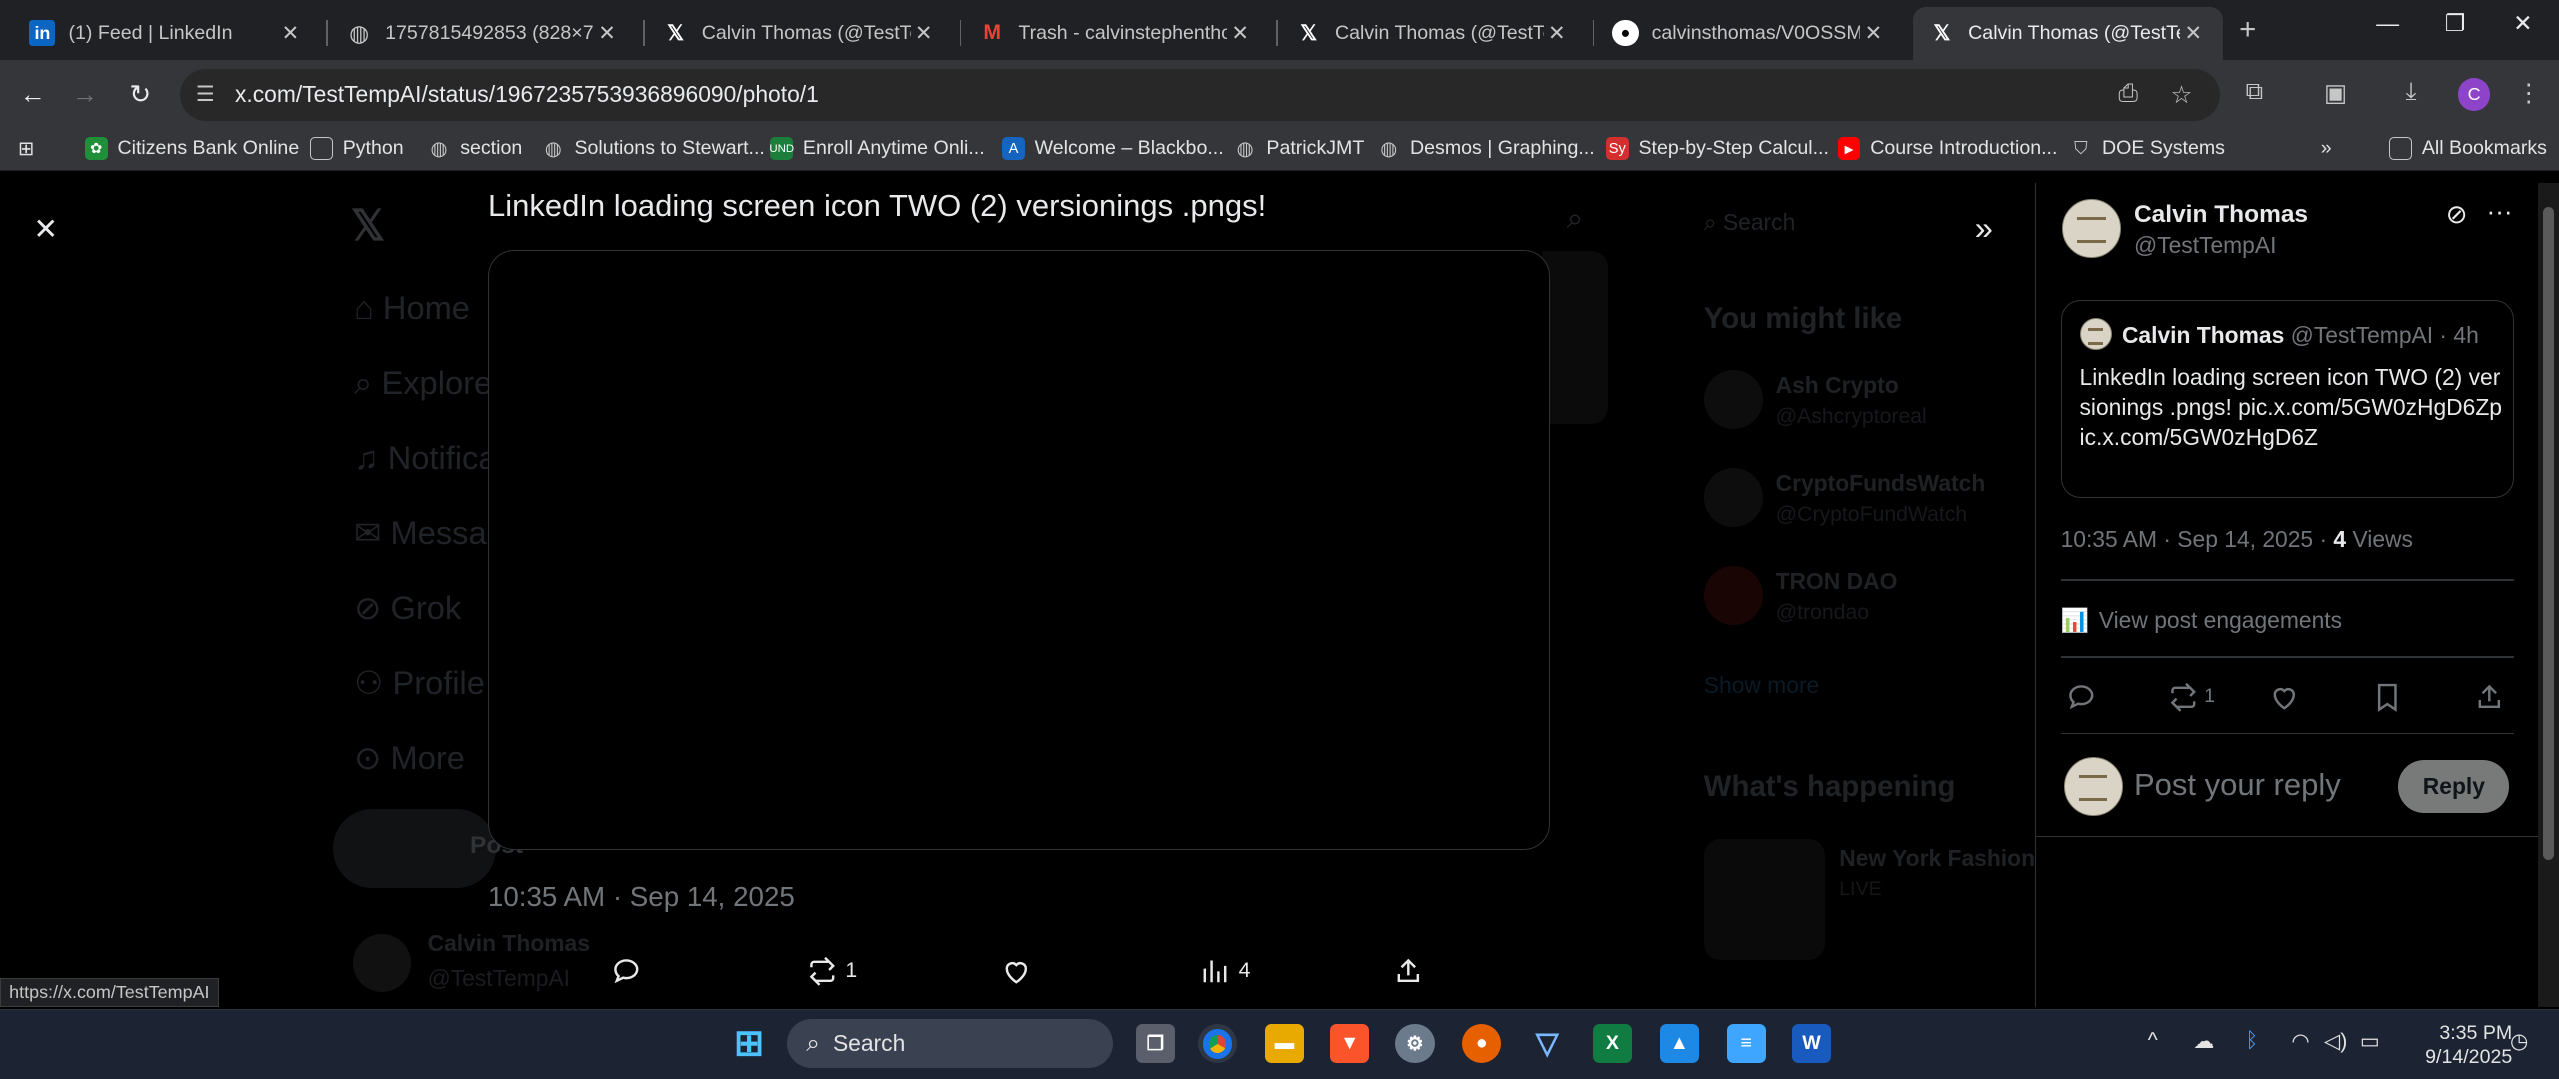 Image resolution: width=2559 pixels, height=1079 pixels. I want to click on excel-icon: X, so click(1612, 1044).